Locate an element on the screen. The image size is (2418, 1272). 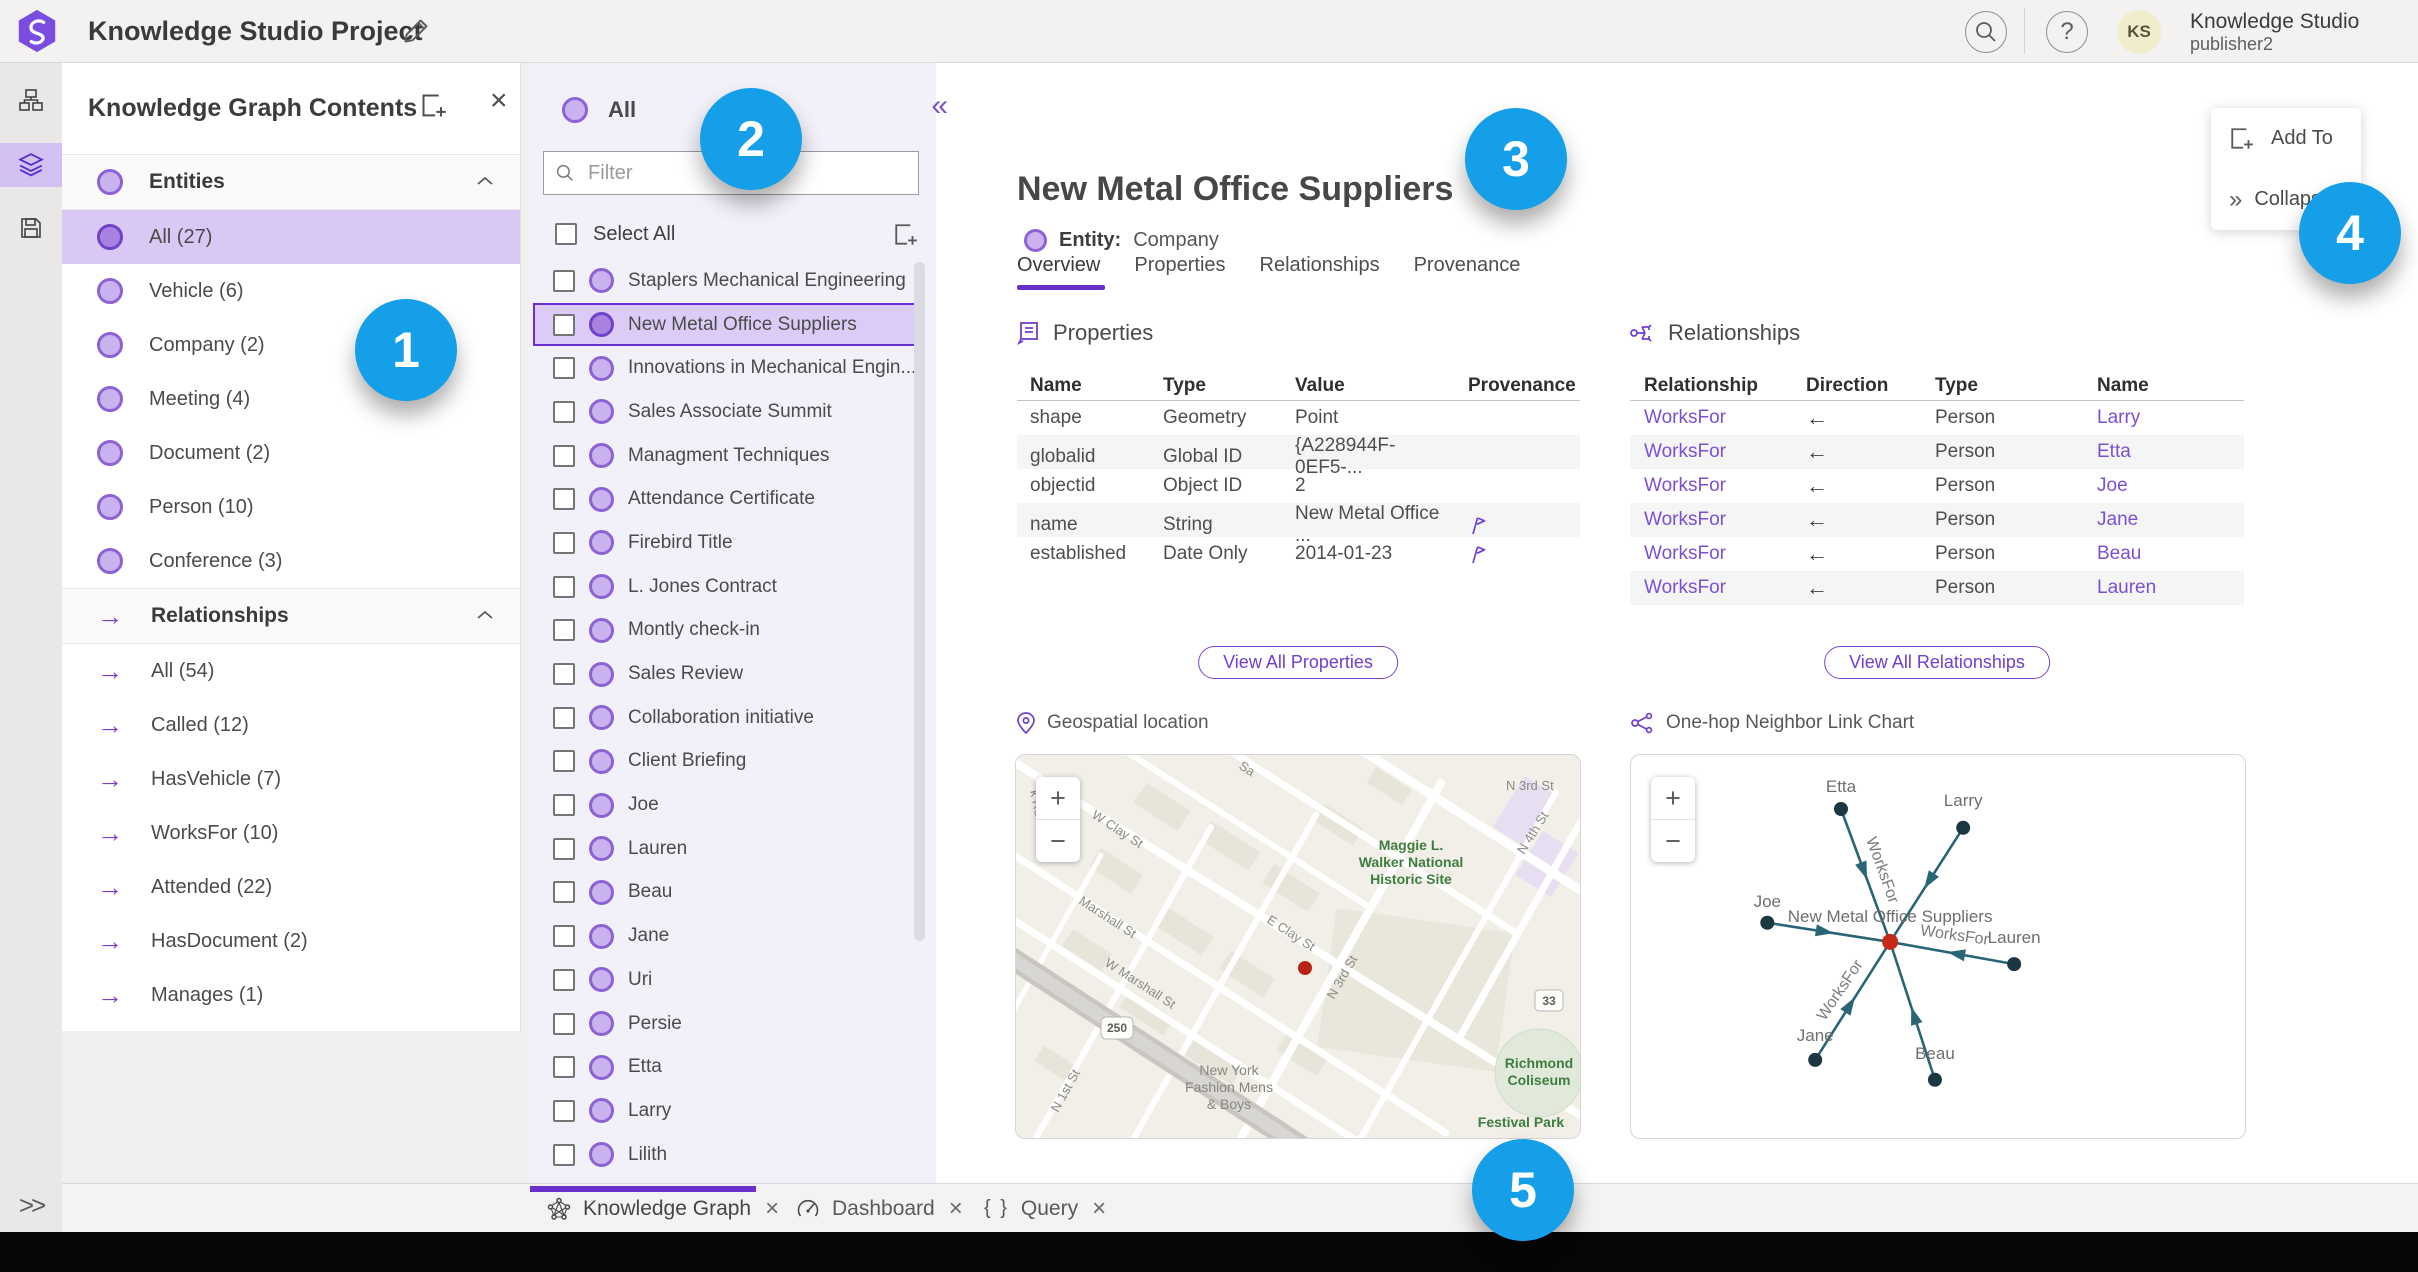
entity-instance-item: Beau is located at coordinates (729, 893).